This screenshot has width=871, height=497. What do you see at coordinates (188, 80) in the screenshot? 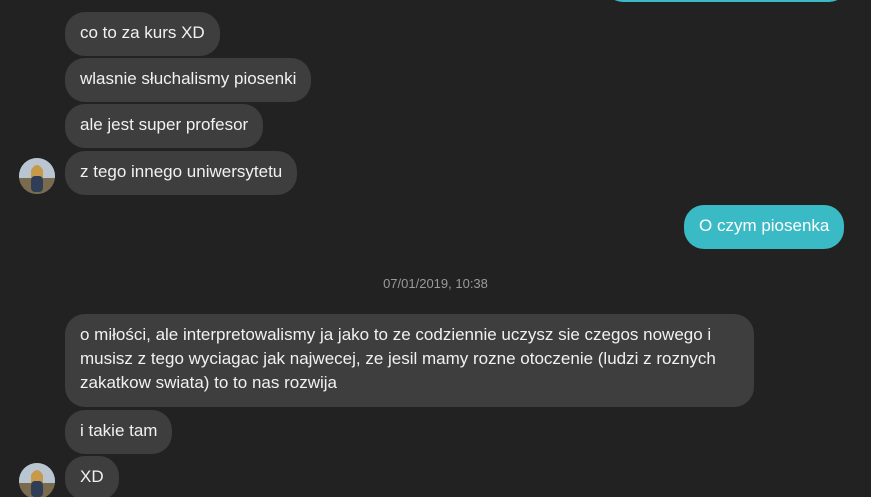
I see `received-message: wlasnie słuchalismy piosenki` at bounding box center [188, 80].